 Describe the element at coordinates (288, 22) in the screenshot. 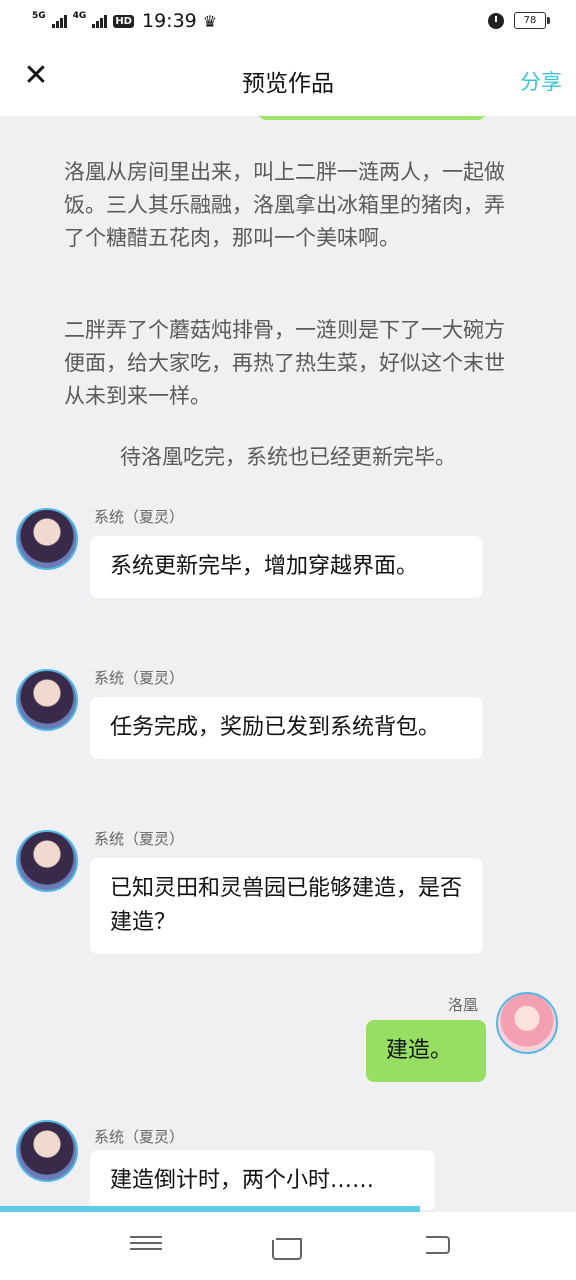

I see `status-bar: 5G 4G HD 19:39 ♛ 78` at that location.